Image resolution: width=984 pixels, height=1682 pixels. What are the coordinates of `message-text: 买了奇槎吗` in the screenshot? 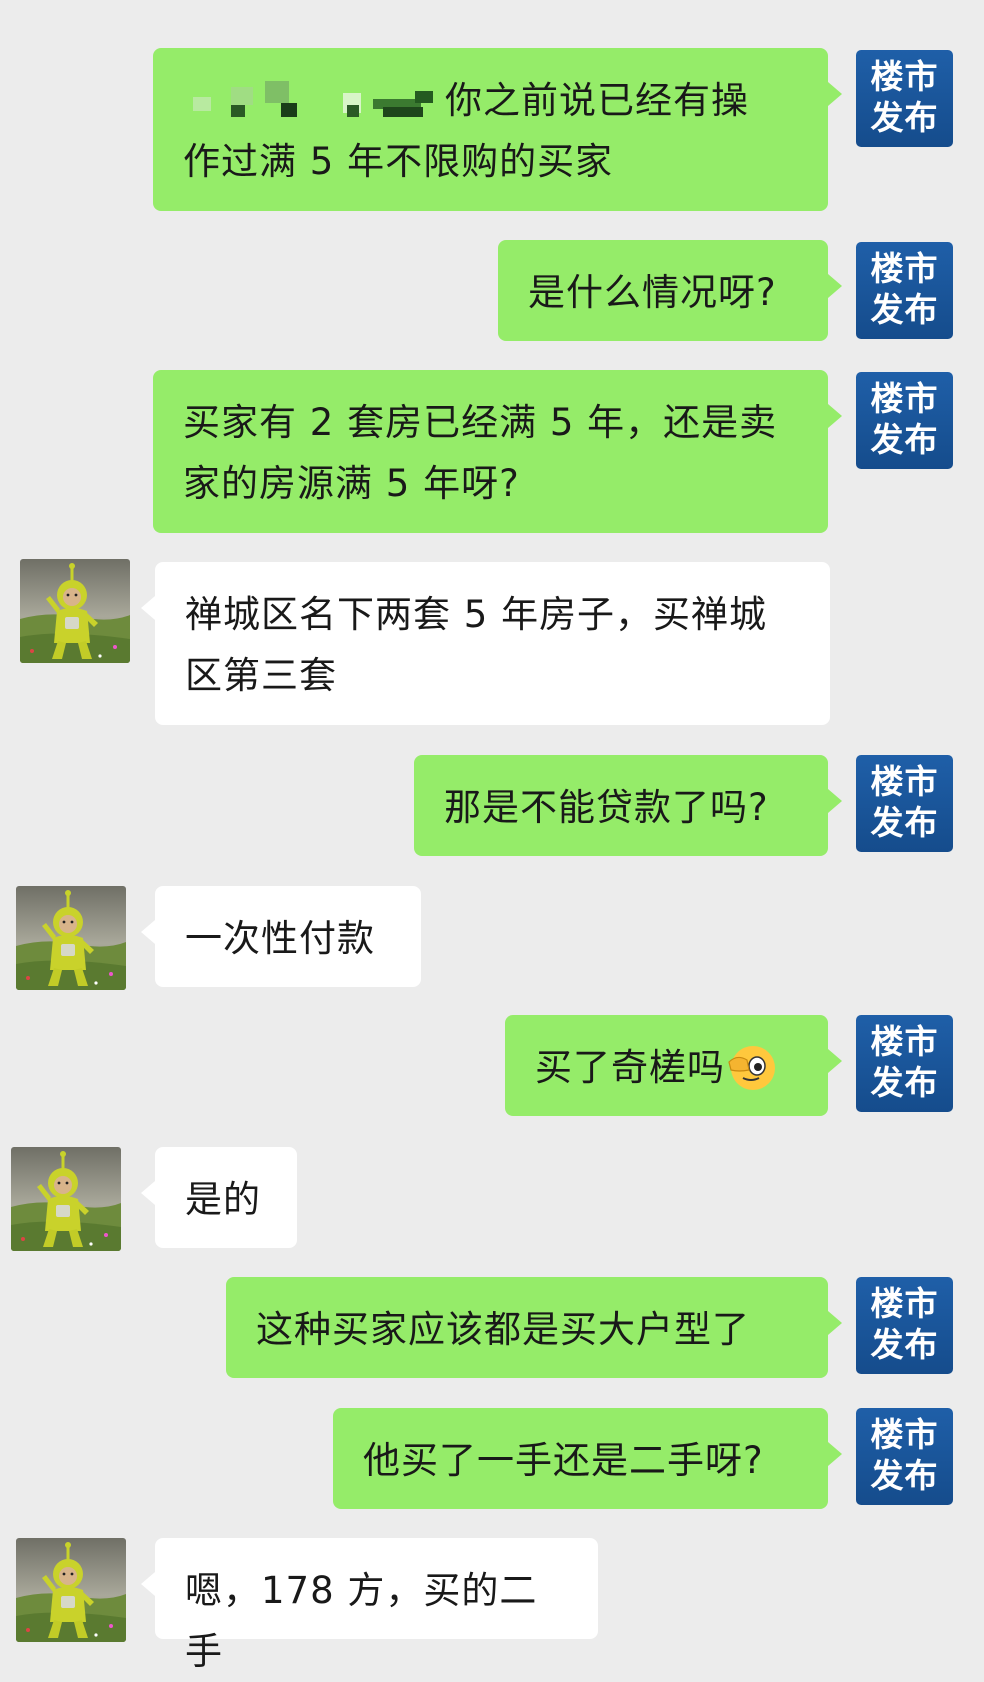 It's located at (630, 1067).